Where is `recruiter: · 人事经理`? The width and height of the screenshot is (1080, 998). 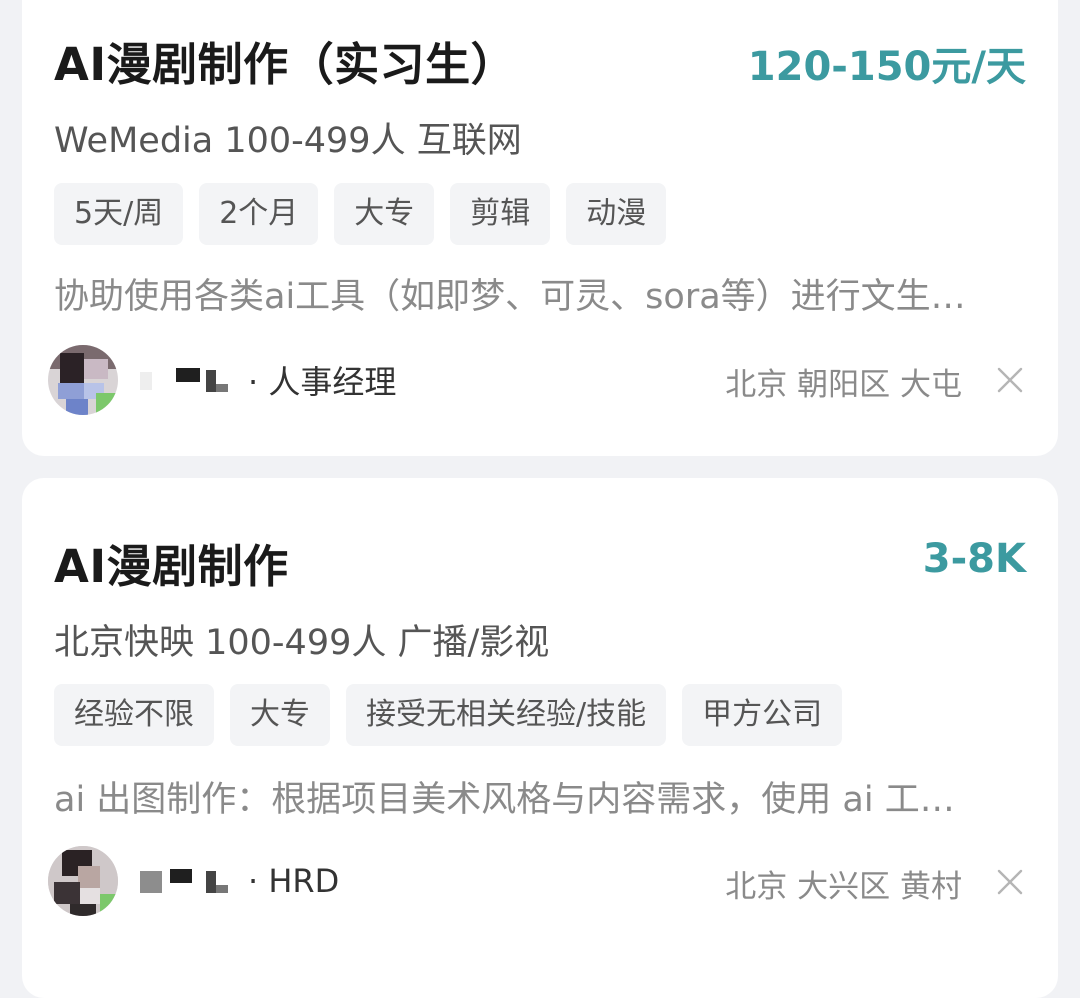 recruiter: · 人事经理 is located at coordinates (222, 380).